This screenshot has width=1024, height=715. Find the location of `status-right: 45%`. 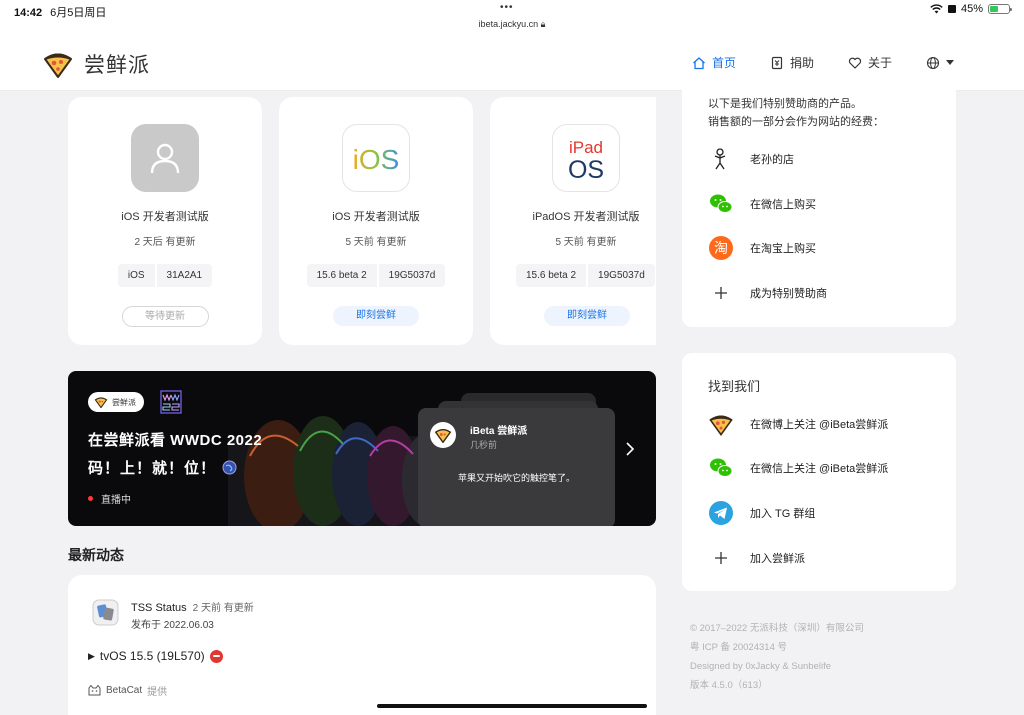

status-right: 45% is located at coordinates (971, 9).